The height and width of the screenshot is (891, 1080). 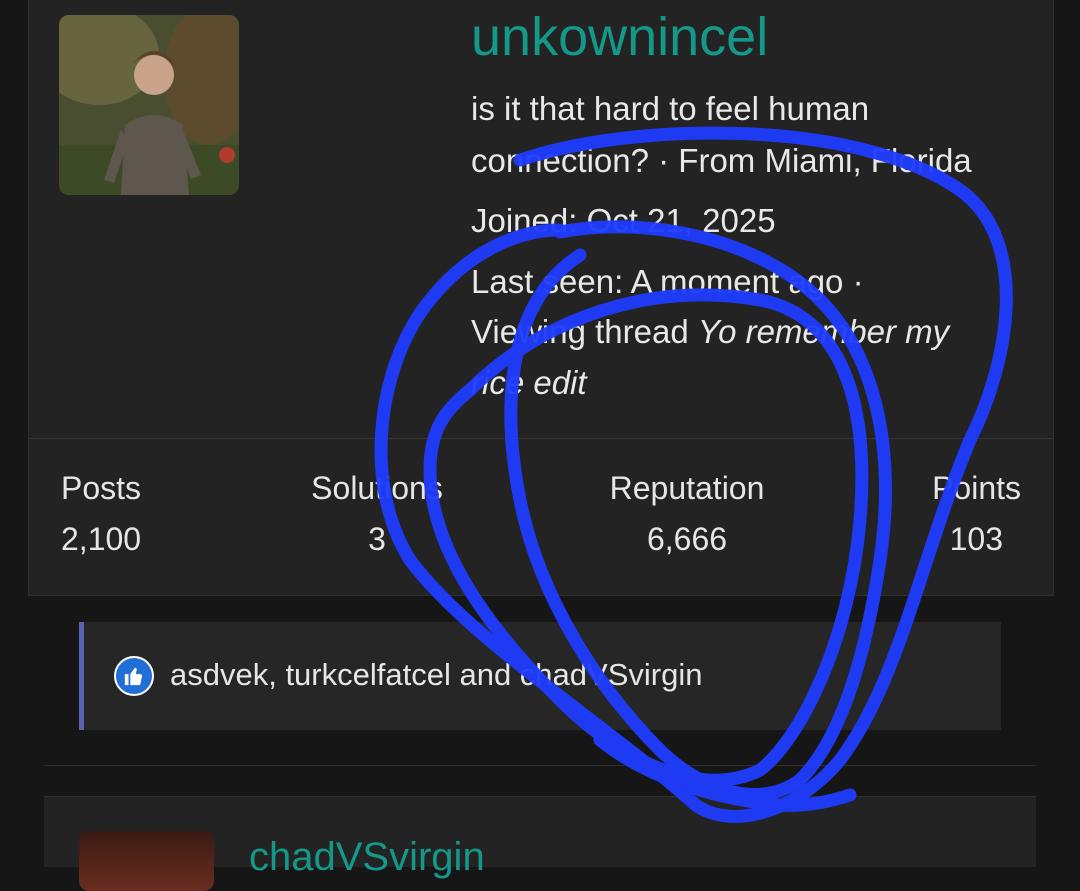 What do you see at coordinates (101, 488) in the screenshot?
I see `stat-label: Posts` at bounding box center [101, 488].